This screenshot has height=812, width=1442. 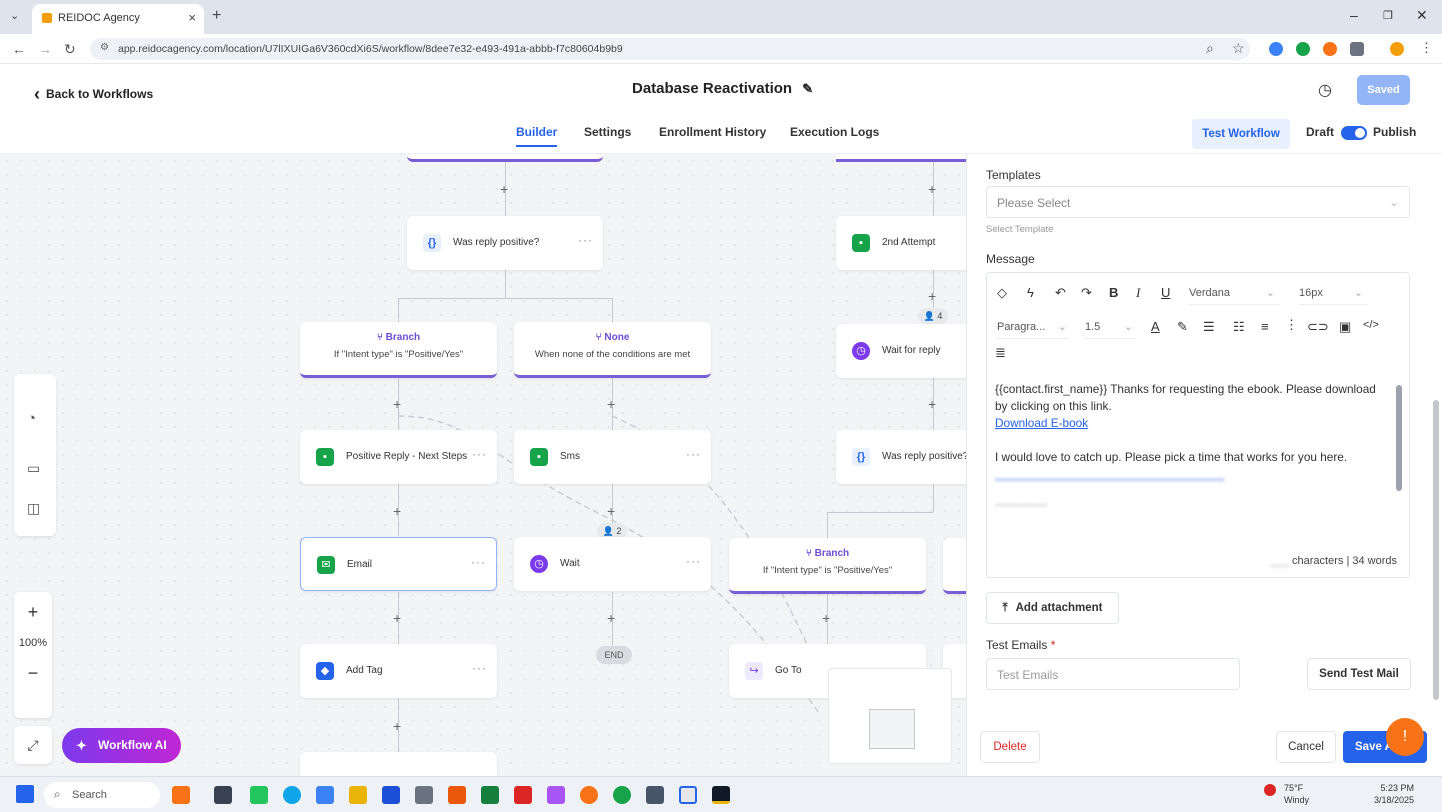 What do you see at coordinates (1239, 327) in the screenshot?
I see `numbered-list-icon: ☷` at bounding box center [1239, 327].